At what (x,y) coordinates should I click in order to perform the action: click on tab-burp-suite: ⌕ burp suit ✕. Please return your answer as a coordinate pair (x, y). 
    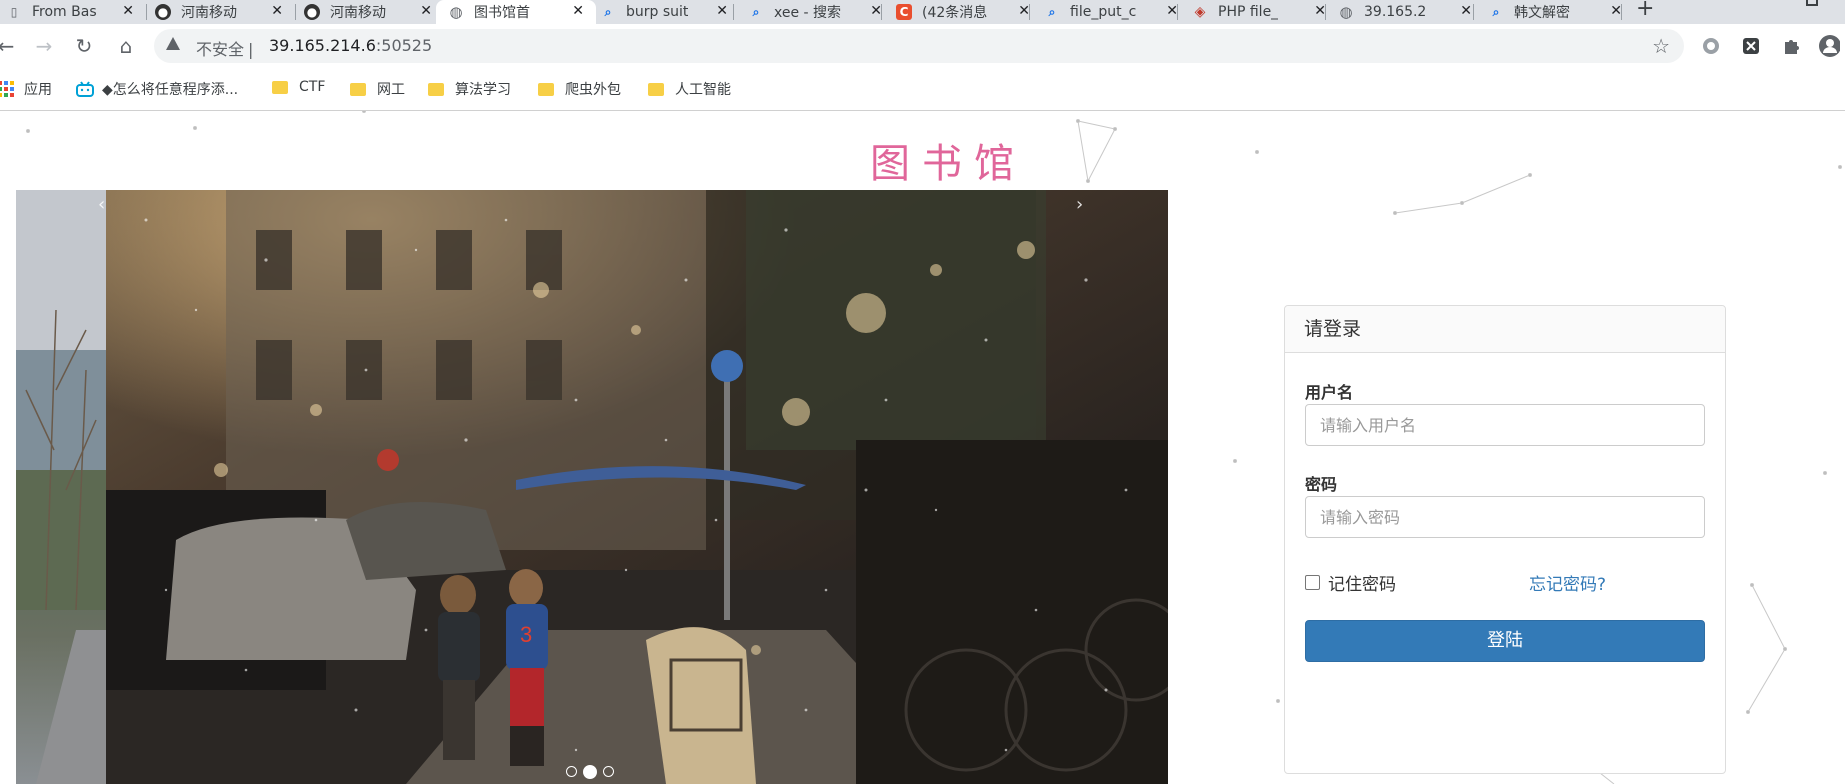
    Looking at the image, I should click on (665, 12).